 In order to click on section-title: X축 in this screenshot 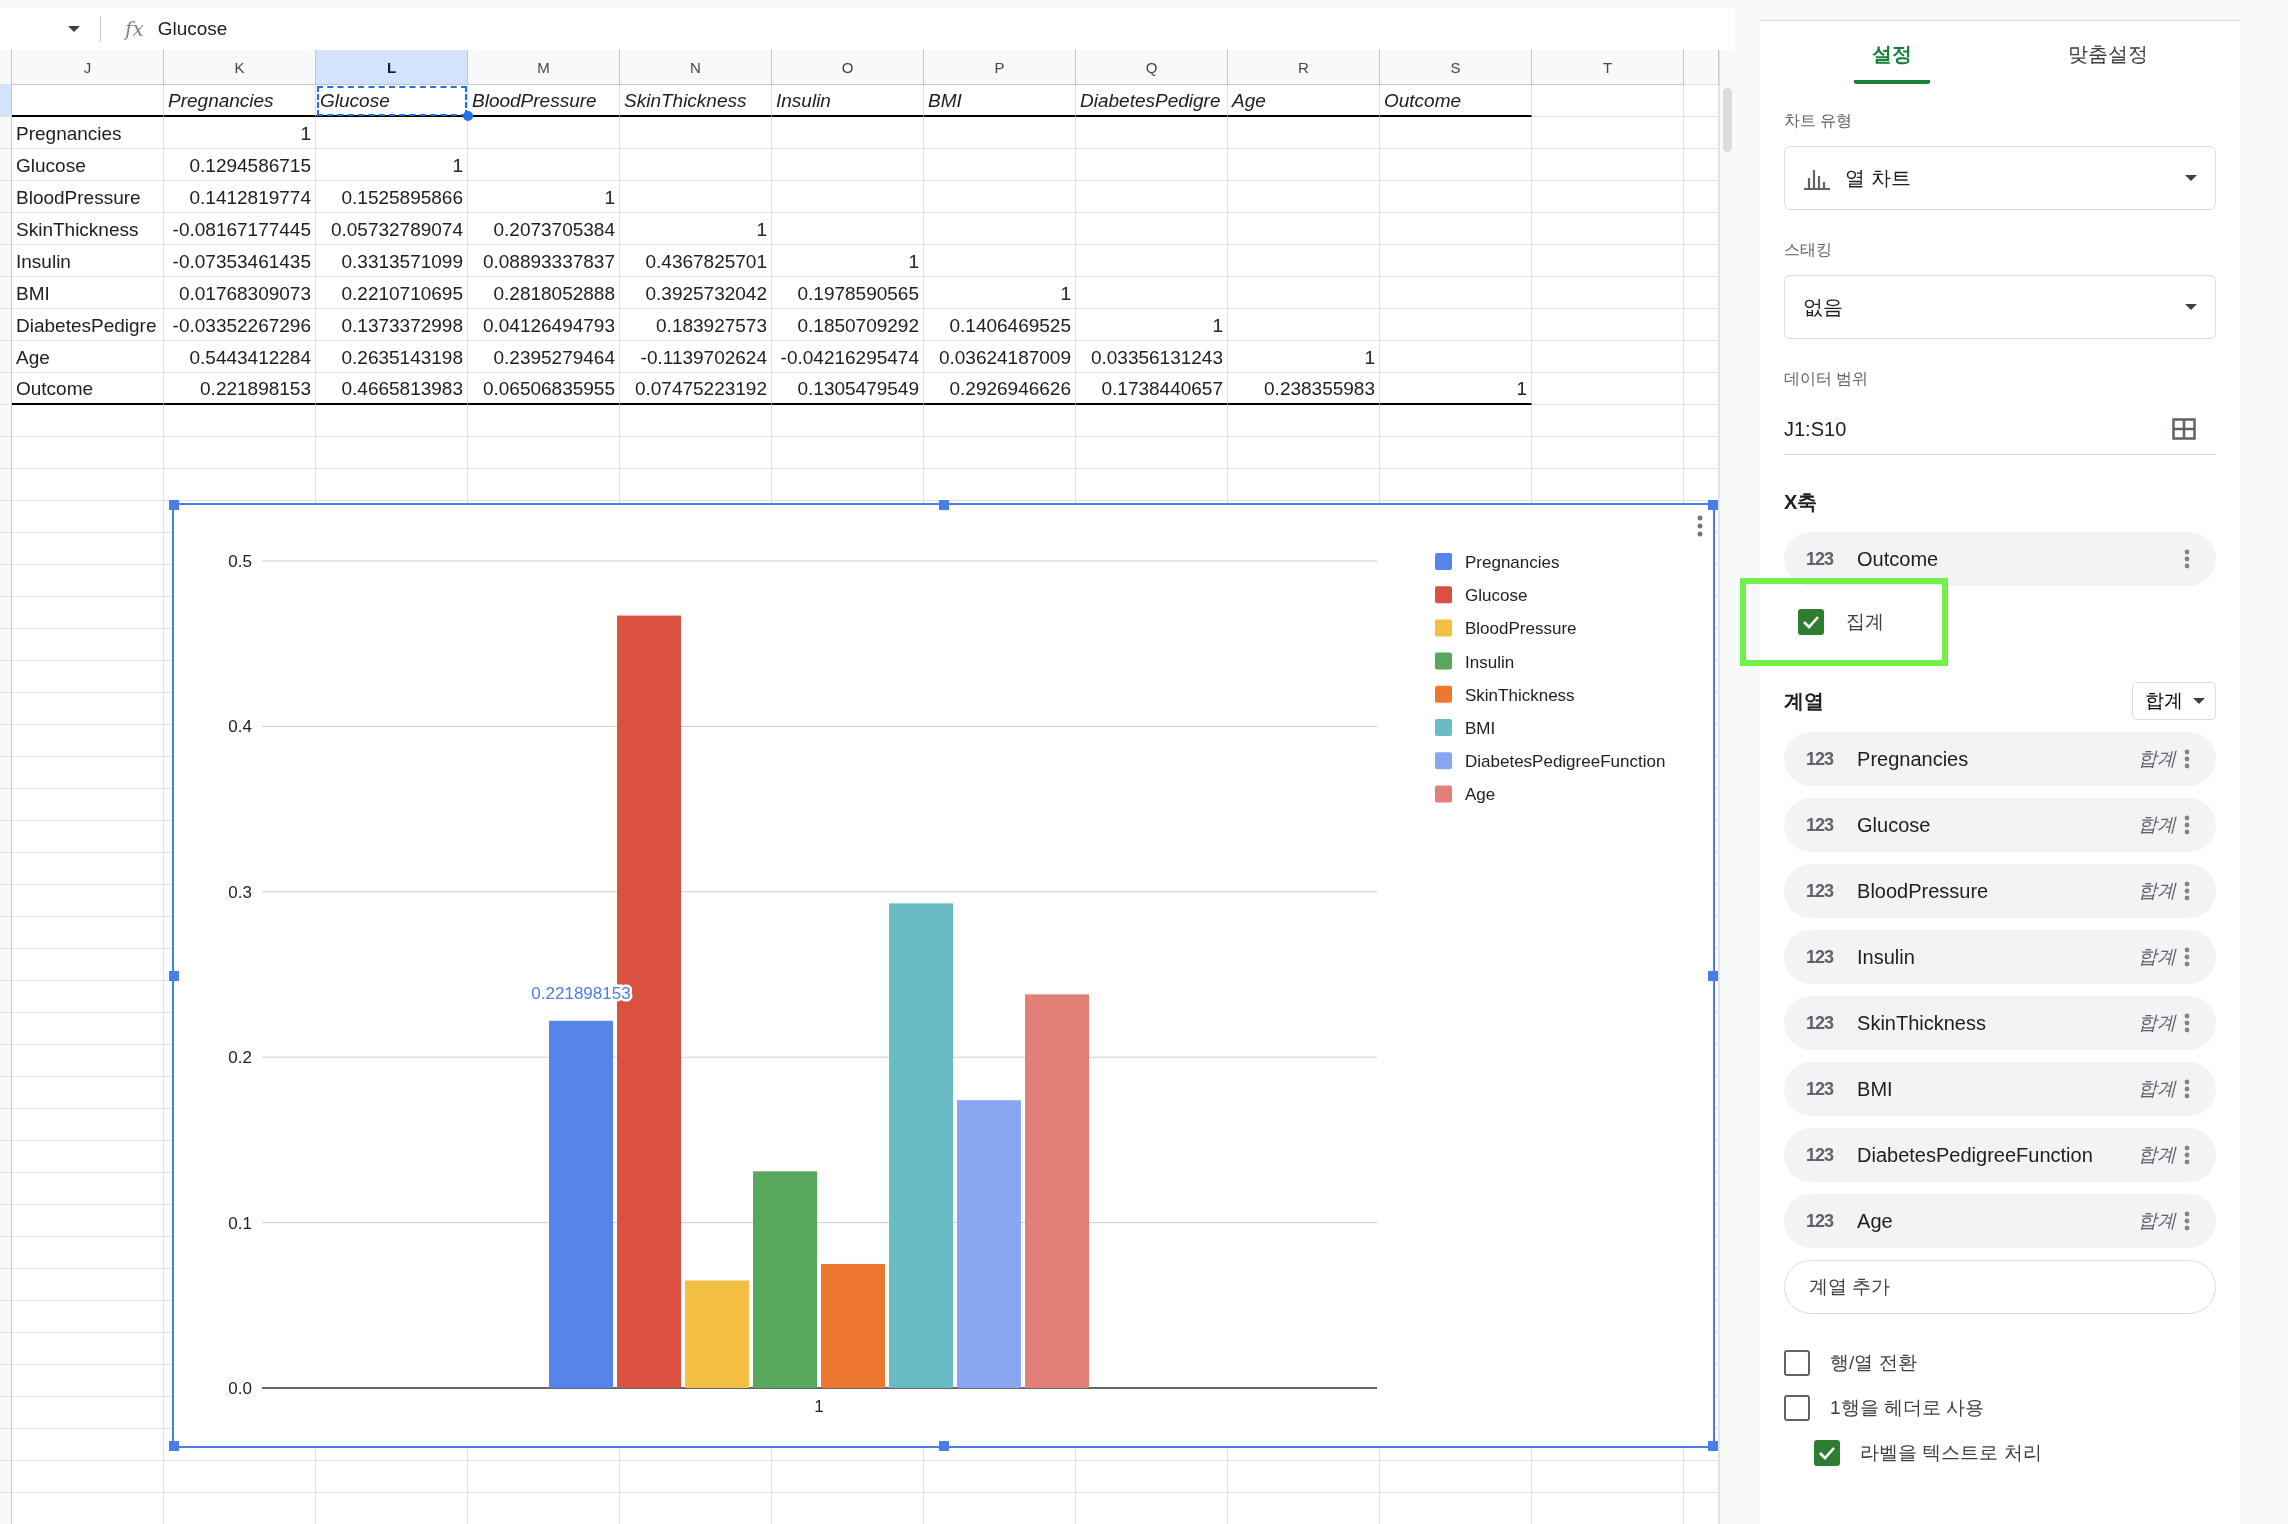, I will do `click(1801, 502)`.